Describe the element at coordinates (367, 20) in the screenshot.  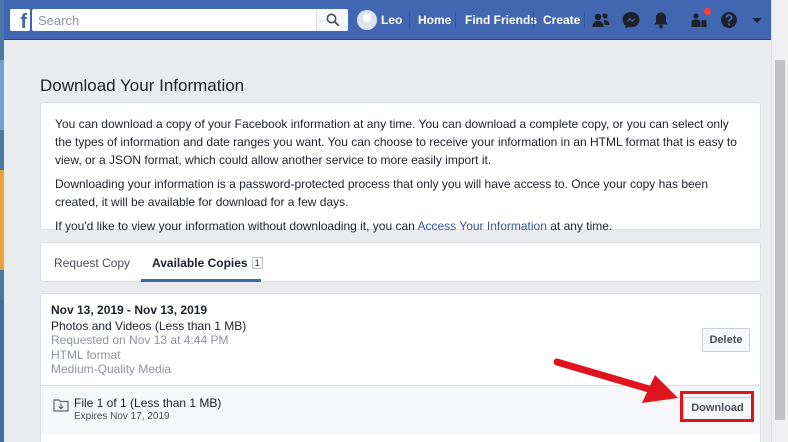
I see `avatar` at that location.